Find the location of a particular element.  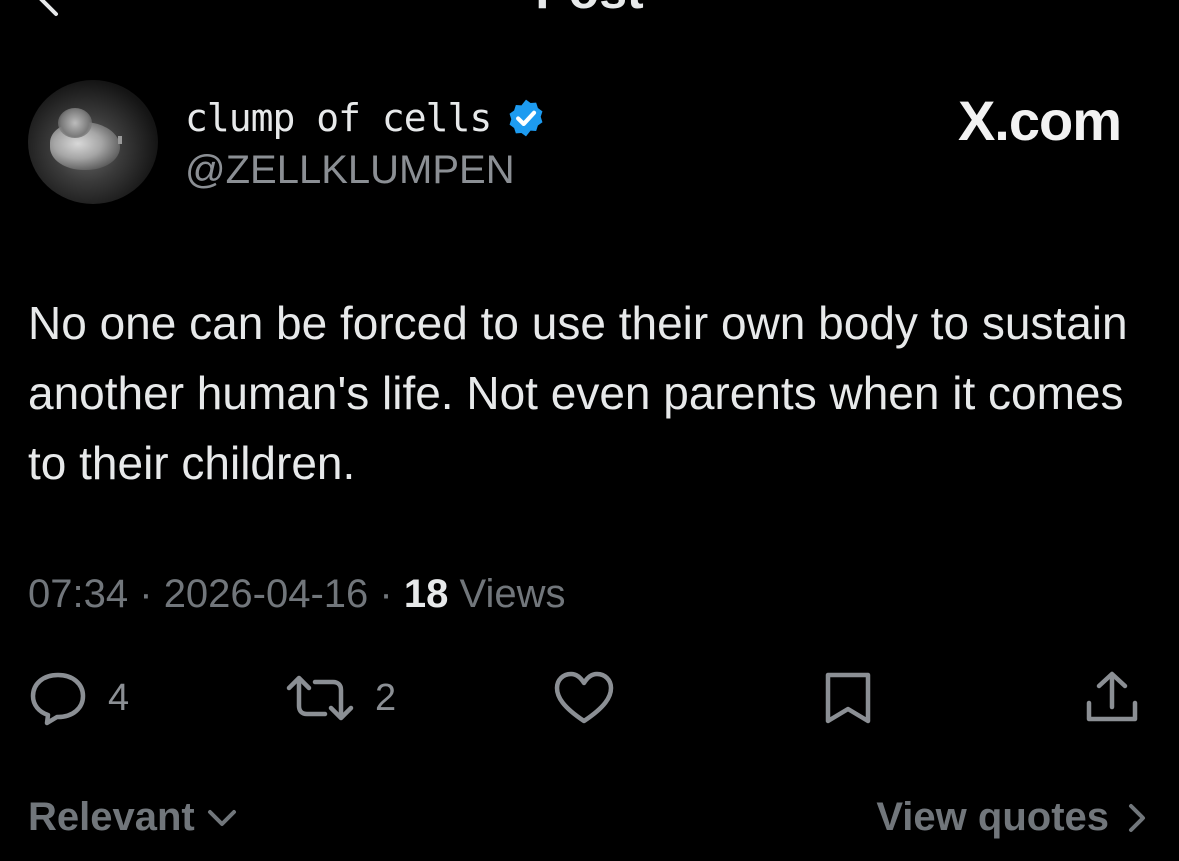

tweet-time: 07:34 is located at coordinates (78, 594).